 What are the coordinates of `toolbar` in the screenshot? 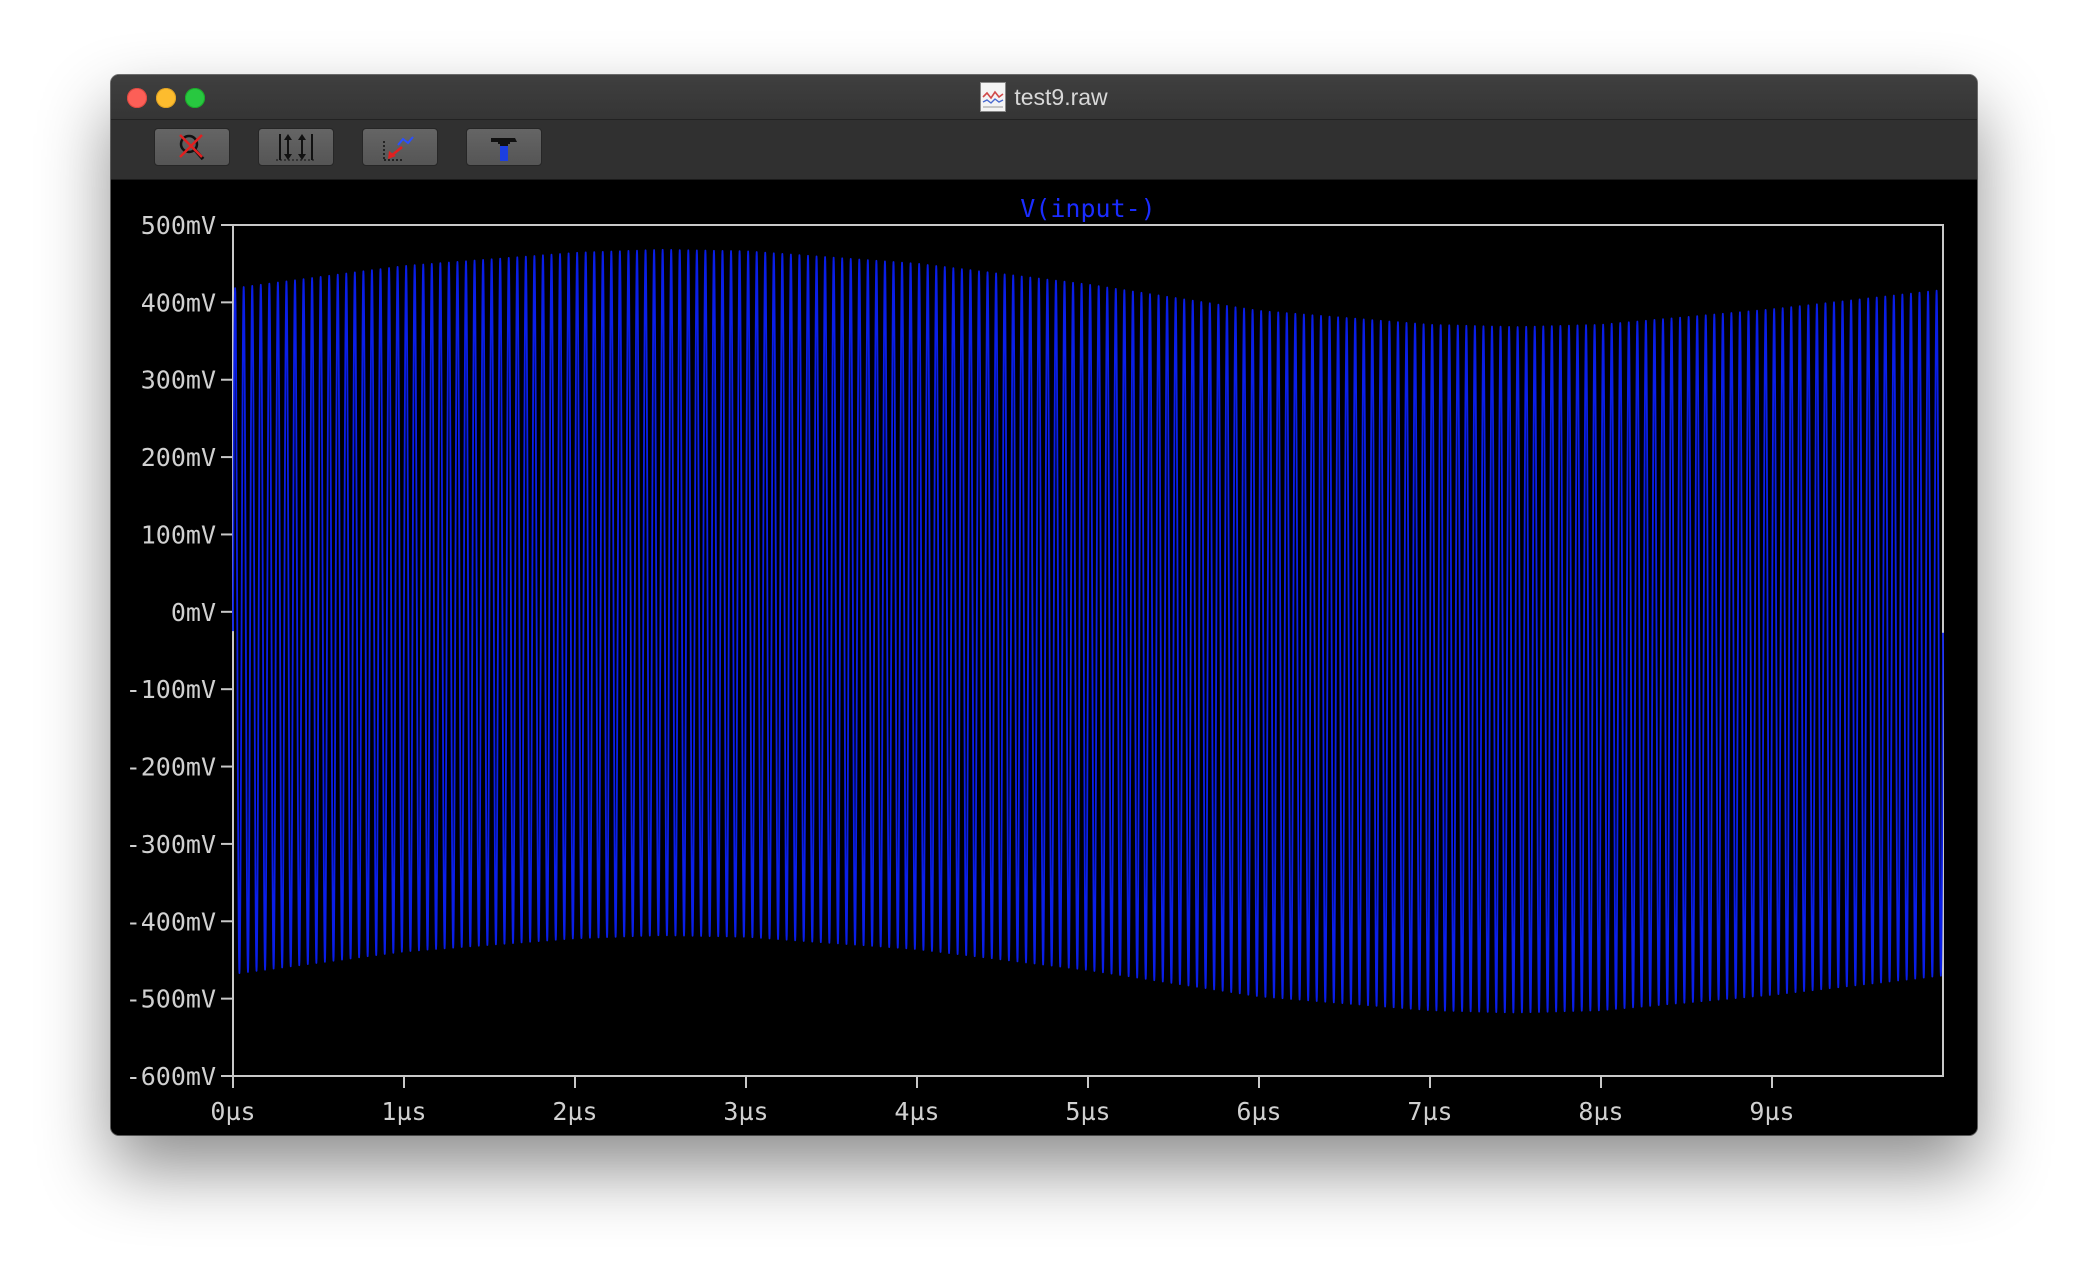 It's located at (1044, 150).